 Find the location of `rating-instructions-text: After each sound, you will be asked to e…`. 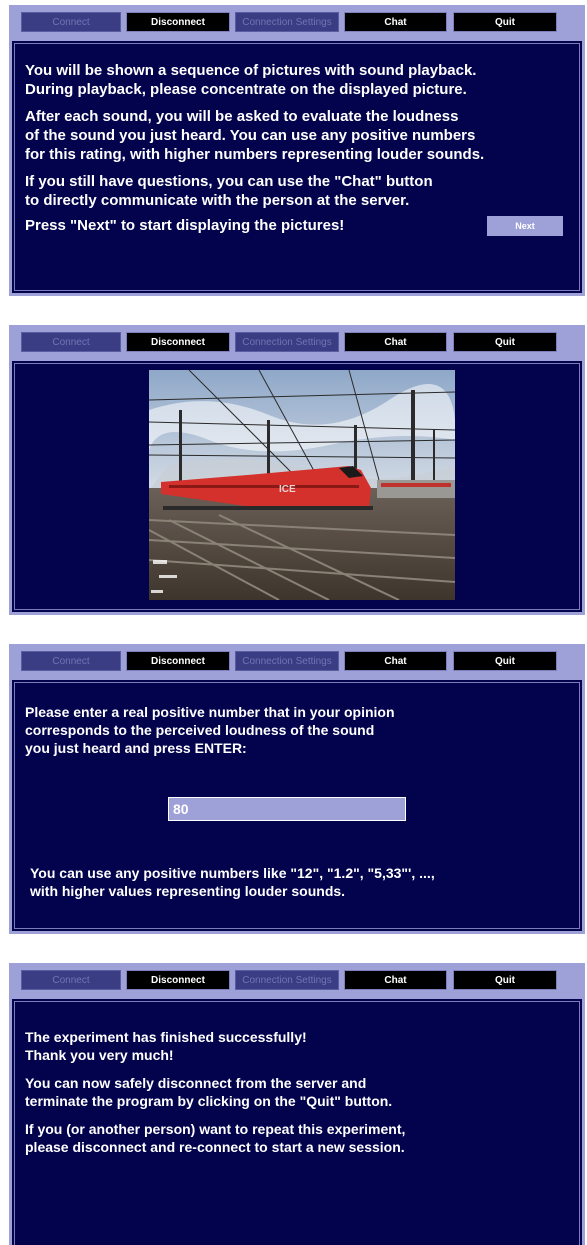

rating-instructions-text: After each sound, you will be asked to e… is located at coordinates (255, 135).